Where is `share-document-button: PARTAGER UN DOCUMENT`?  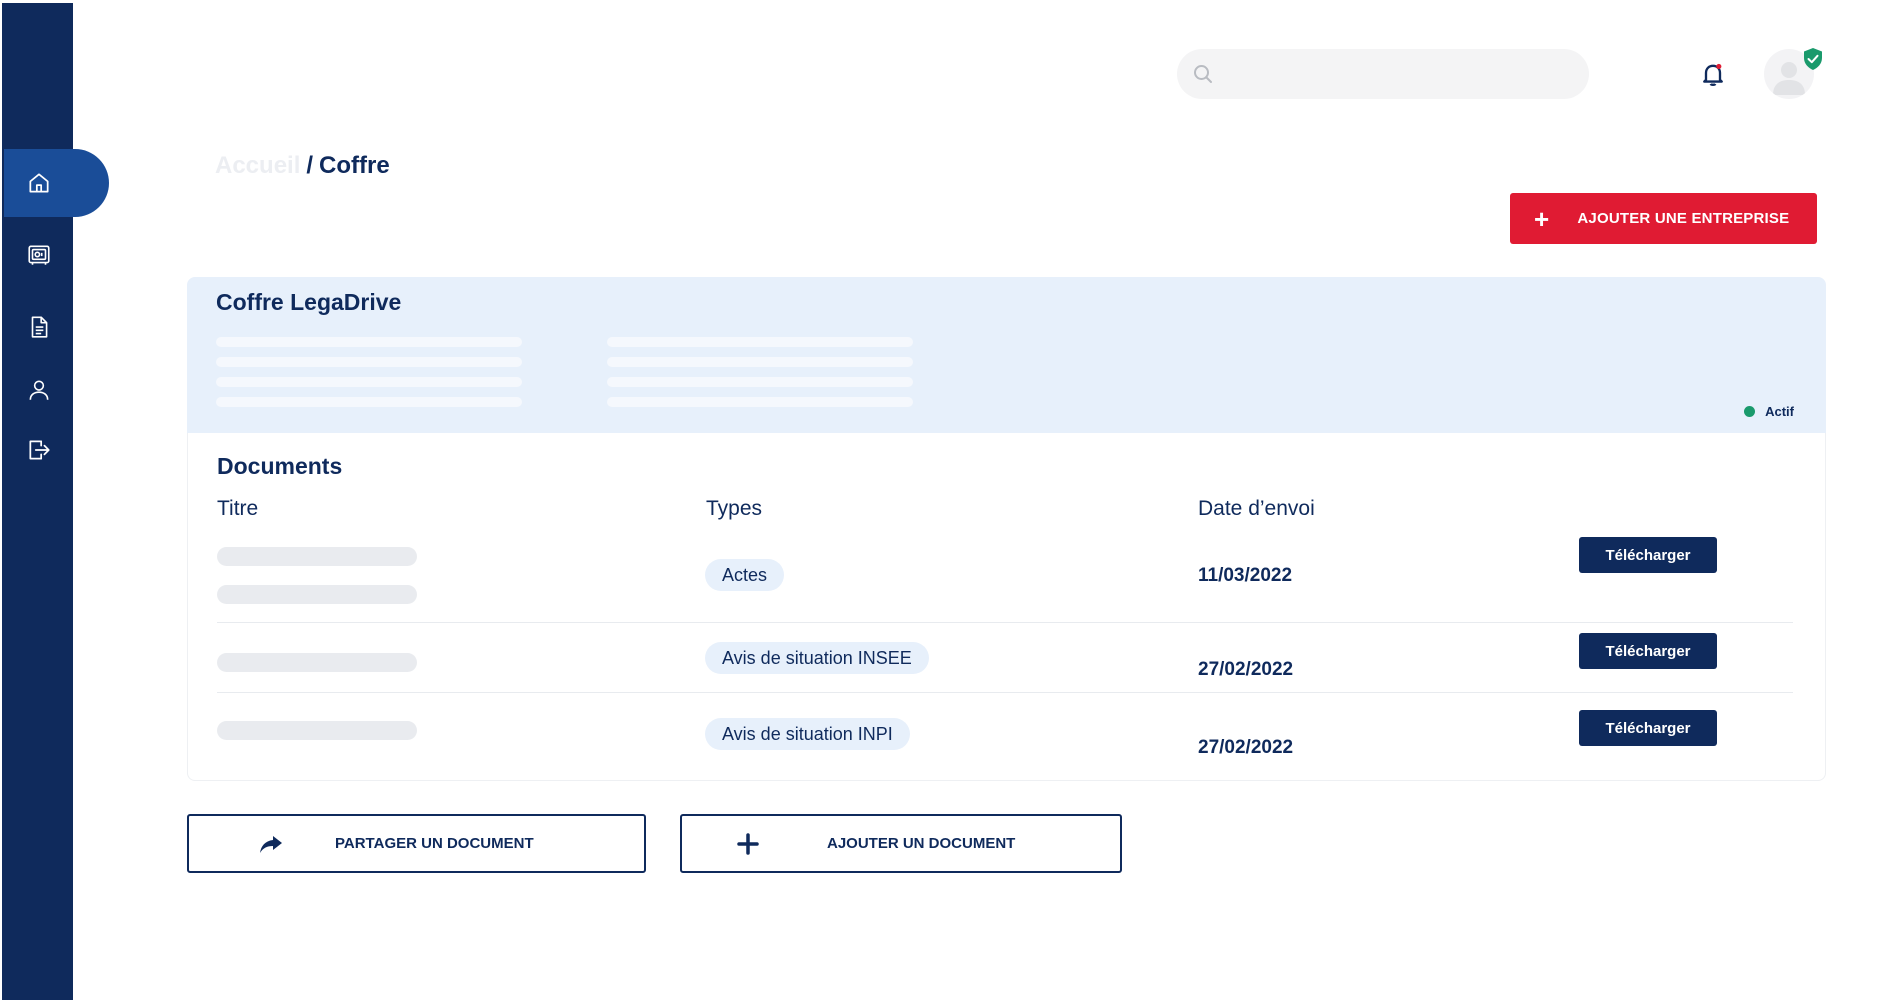
share-document-button: PARTAGER UN DOCUMENT is located at coordinates (416, 843).